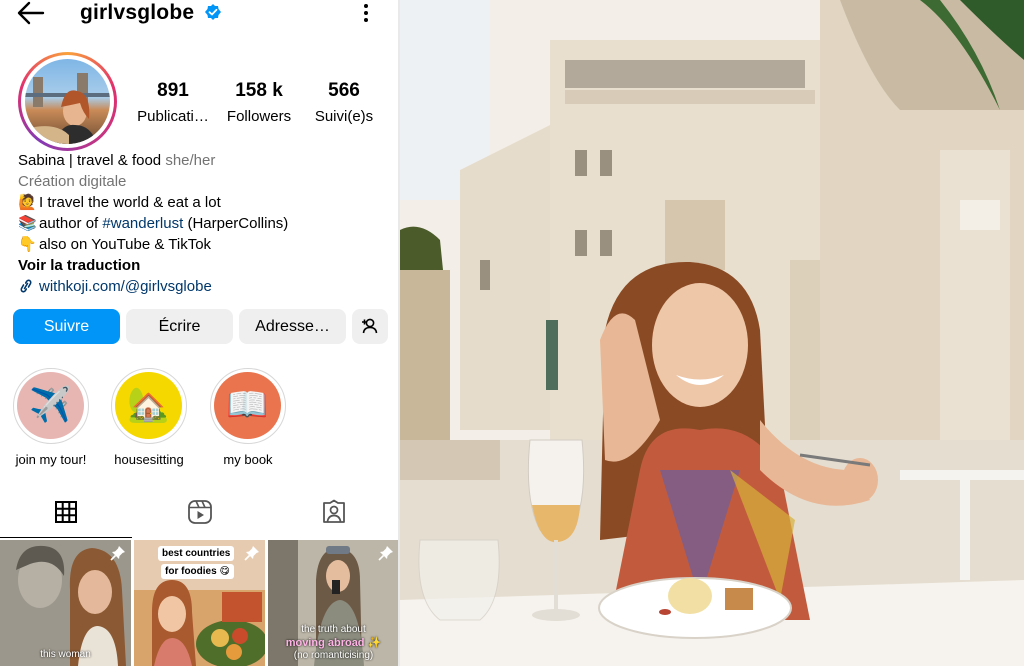 This screenshot has width=1024, height=666. What do you see at coordinates (27, 244) in the screenshot?
I see `pointing-down-icon: 👇` at bounding box center [27, 244].